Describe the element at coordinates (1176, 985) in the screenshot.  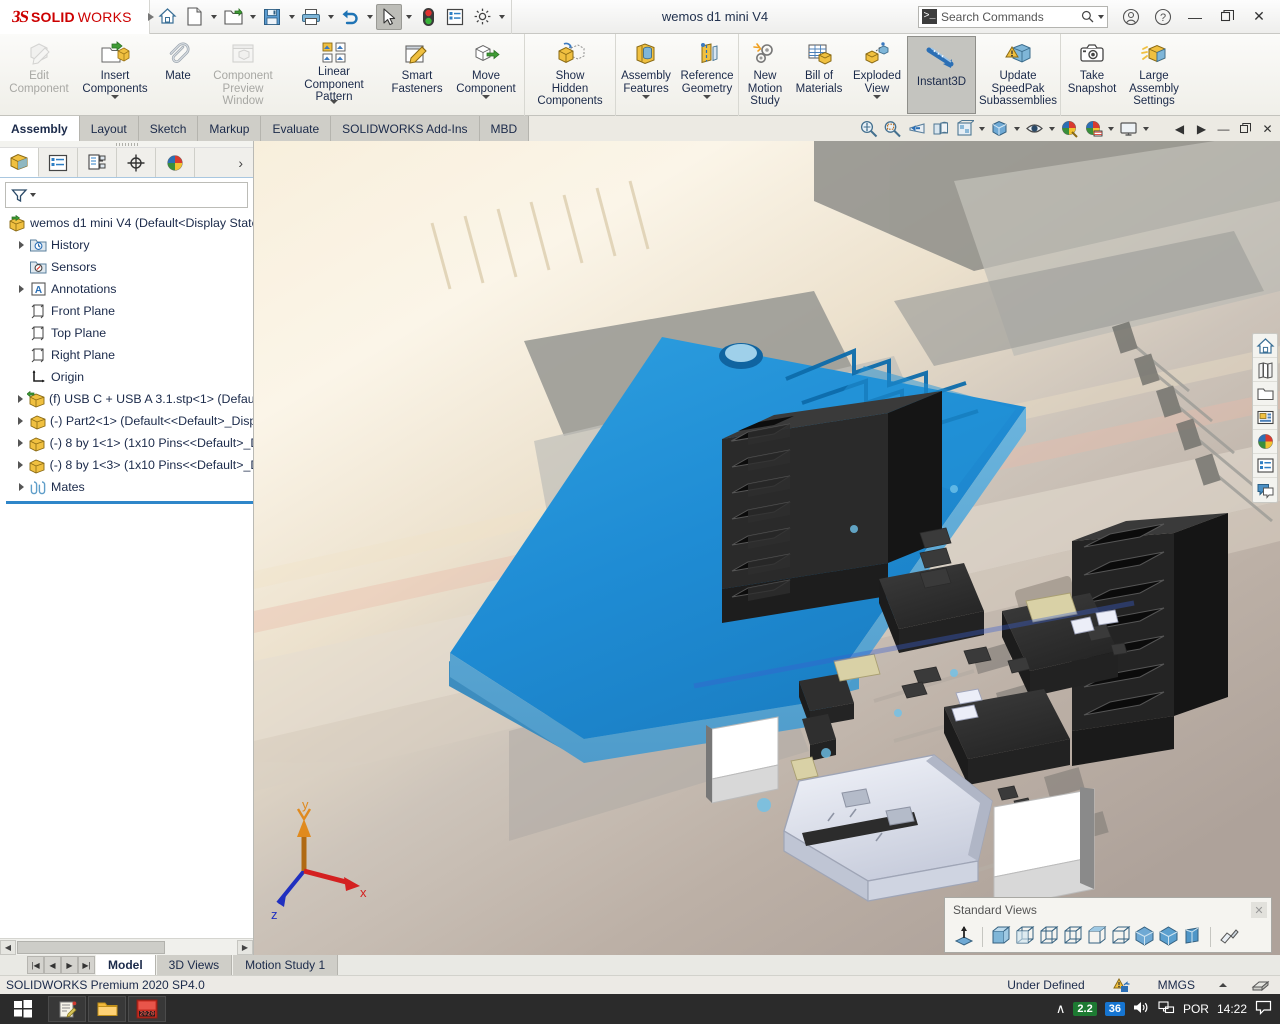
I see `units-label: MMGS` at that location.